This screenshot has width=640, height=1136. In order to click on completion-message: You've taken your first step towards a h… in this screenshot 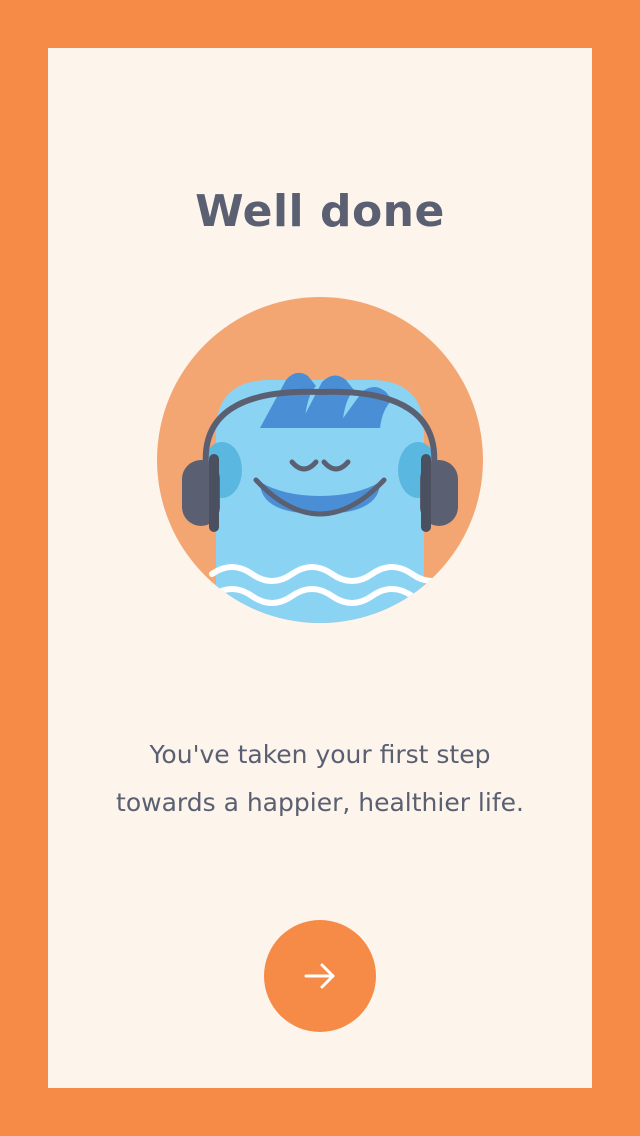, I will do `click(320, 779)`.